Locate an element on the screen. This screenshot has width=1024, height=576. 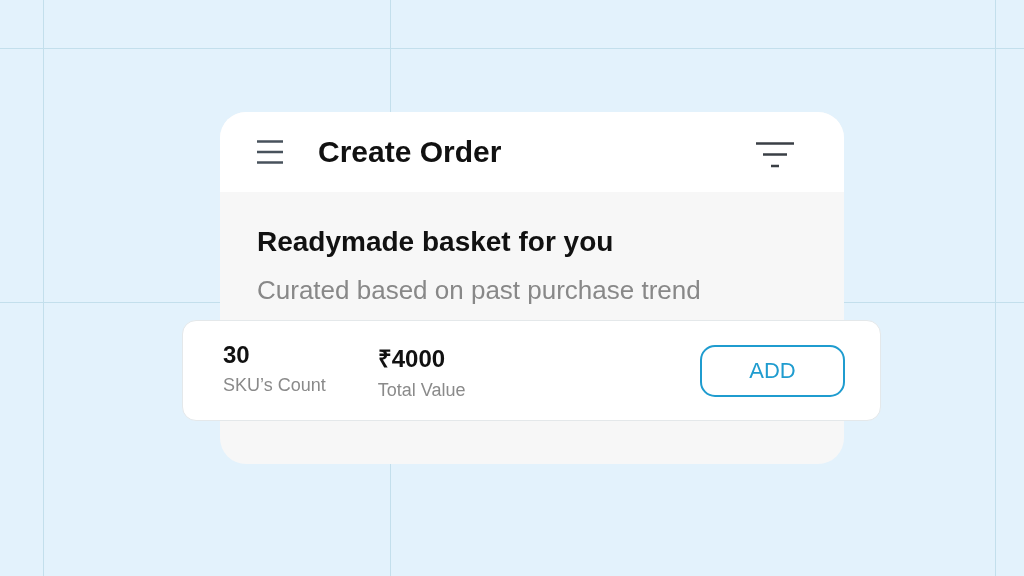
section-title: Readymade basket for you is located at coordinates (436, 242).